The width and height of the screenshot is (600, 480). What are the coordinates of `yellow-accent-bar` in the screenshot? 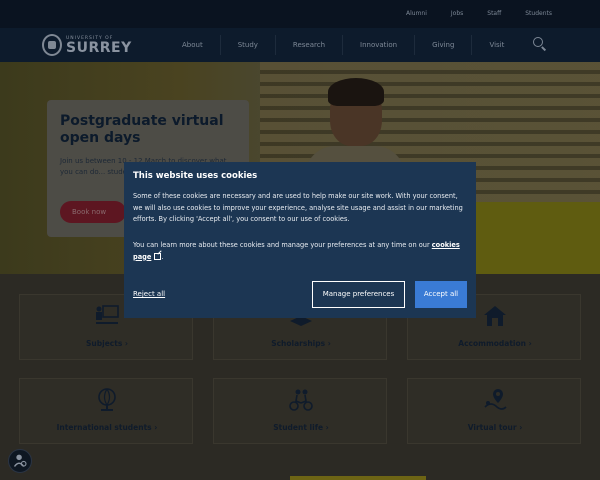 It's located at (358, 478).